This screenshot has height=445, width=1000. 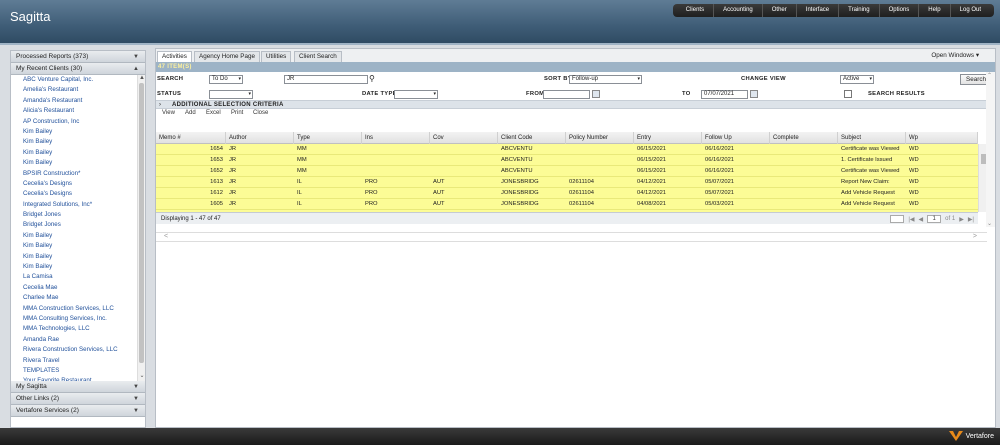 What do you see at coordinates (566, 94) in the screenshot?
I see `from-date-input` at bounding box center [566, 94].